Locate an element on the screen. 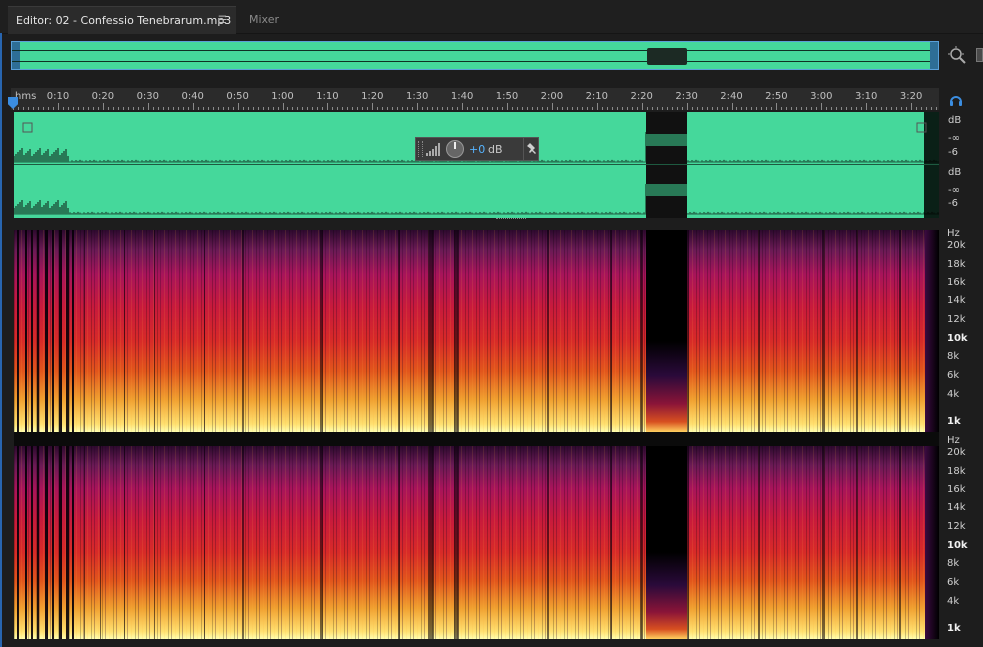  hz-label: 20k is located at coordinates (956, 452).